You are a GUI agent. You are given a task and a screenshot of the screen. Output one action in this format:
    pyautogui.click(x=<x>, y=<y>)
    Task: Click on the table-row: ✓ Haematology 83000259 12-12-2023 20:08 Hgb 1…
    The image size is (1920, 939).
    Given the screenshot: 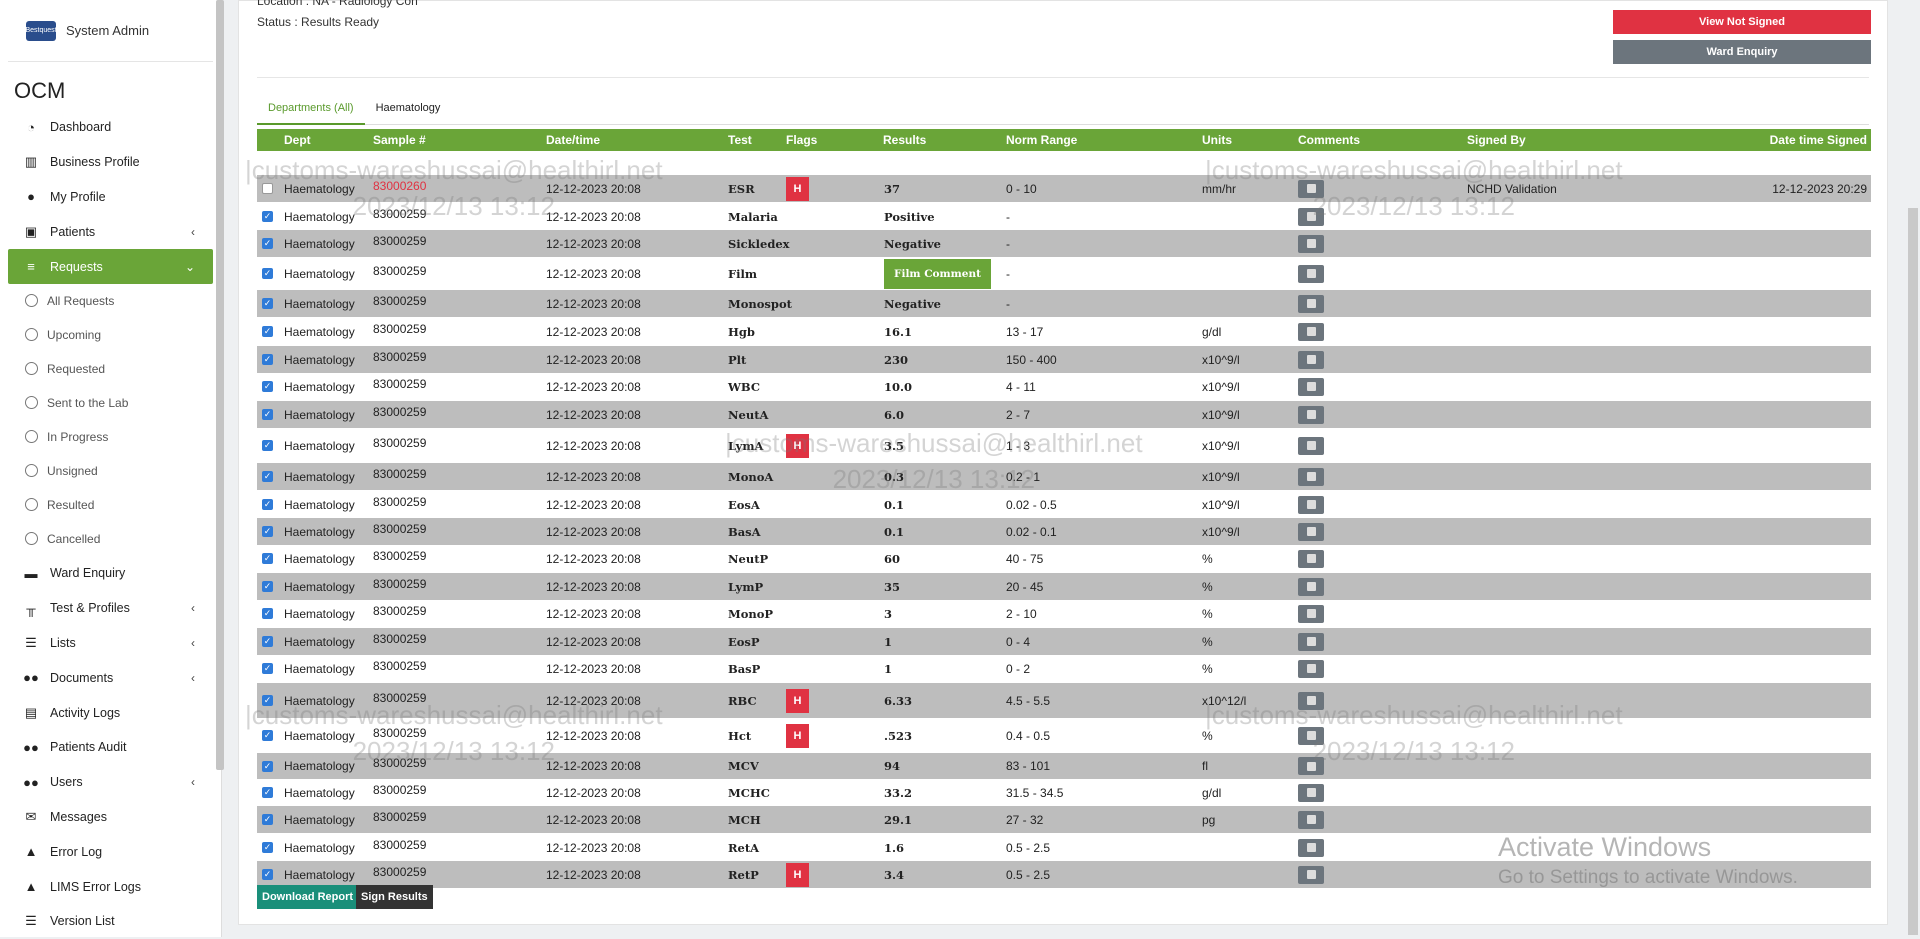 What is the action you would take?
    pyautogui.click(x=1064, y=331)
    